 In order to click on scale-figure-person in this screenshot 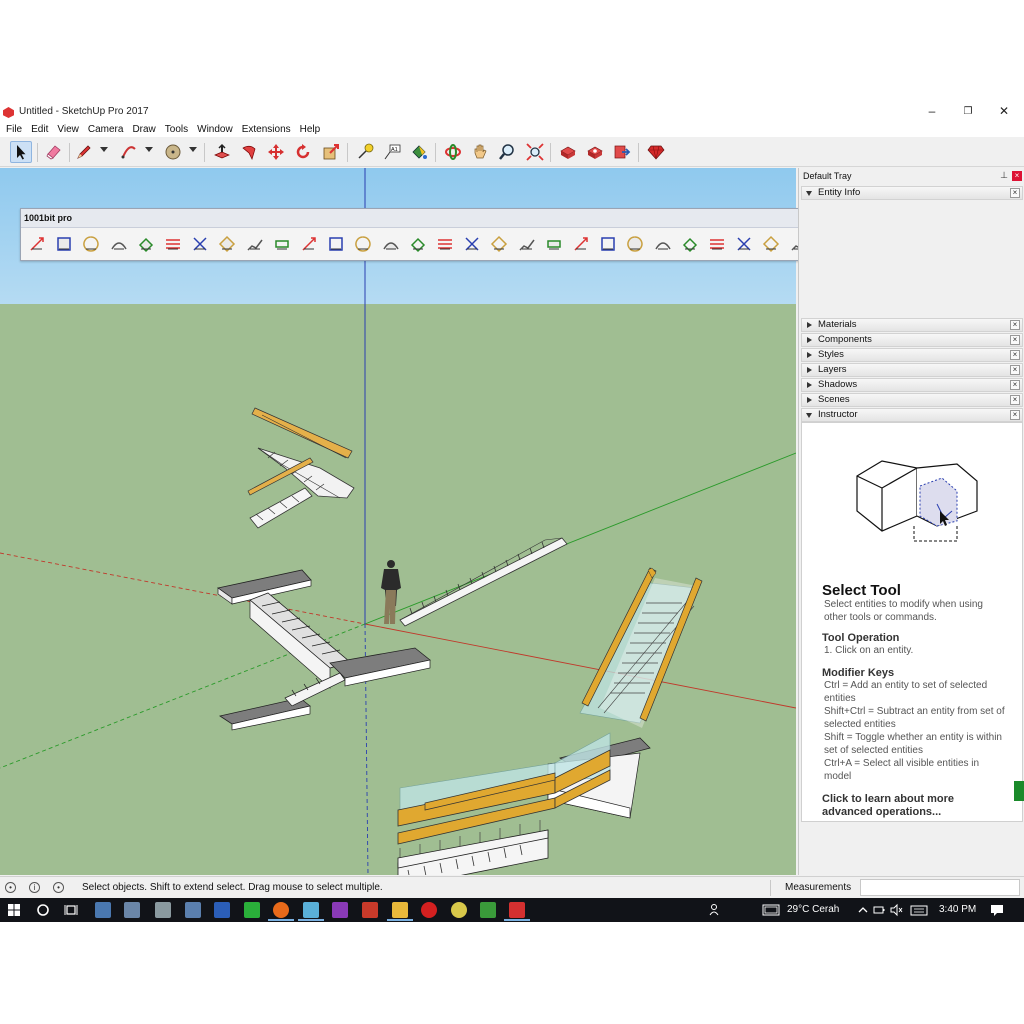, I will do `click(391, 592)`.